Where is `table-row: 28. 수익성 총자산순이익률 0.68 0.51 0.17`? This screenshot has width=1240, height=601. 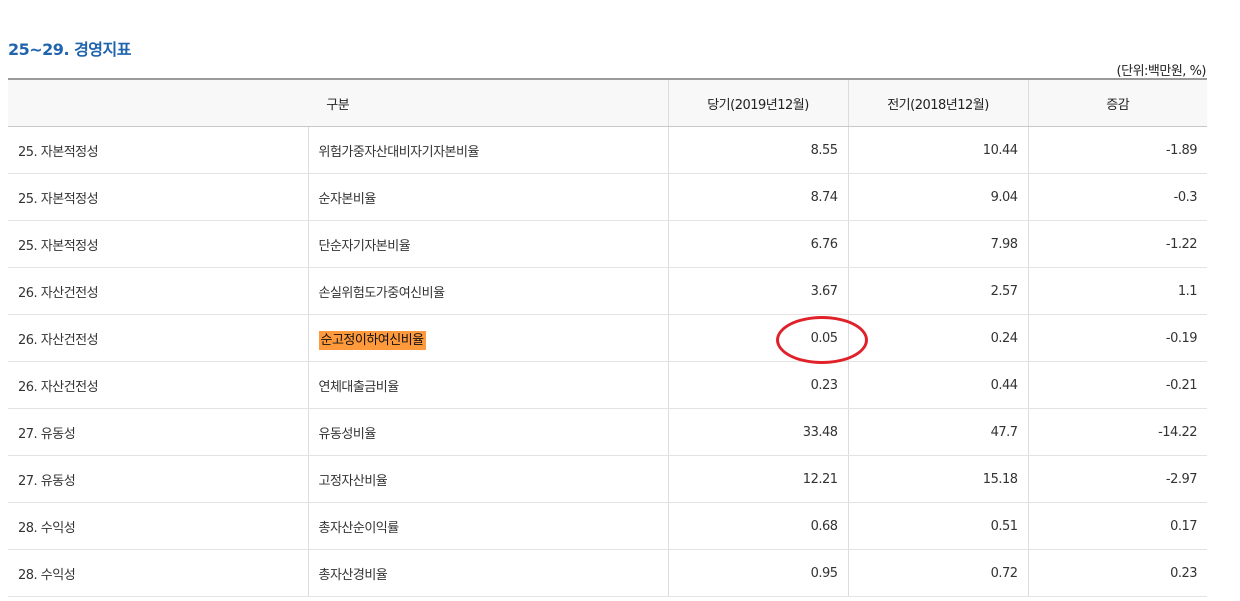
table-row: 28. 수익성 총자산순이익률 0.68 0.51 0.17 is located at coordinates (608, 526).